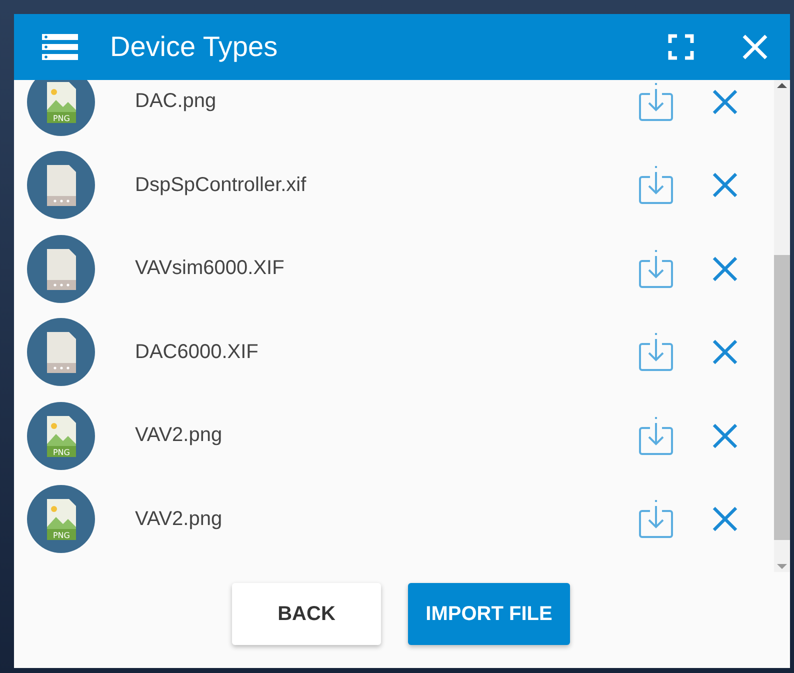 The height and width of the screenshot is (673, 794). What do you see at coordinates (197, 352) in the screenshot?
I see `file-name: DAC6000.XIF` at bounding box center [197, 352].